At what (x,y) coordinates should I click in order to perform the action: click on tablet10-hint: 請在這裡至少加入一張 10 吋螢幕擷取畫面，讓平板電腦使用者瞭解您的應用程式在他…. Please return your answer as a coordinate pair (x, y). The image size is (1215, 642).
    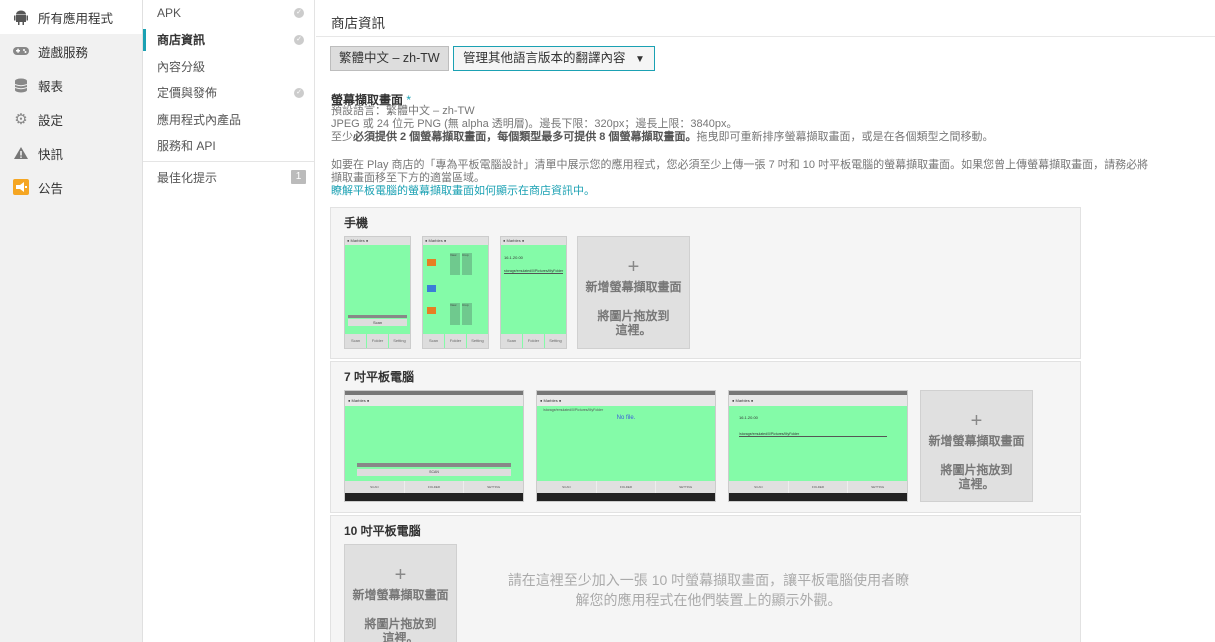
    Looking at the image, I should click on (708, 590).